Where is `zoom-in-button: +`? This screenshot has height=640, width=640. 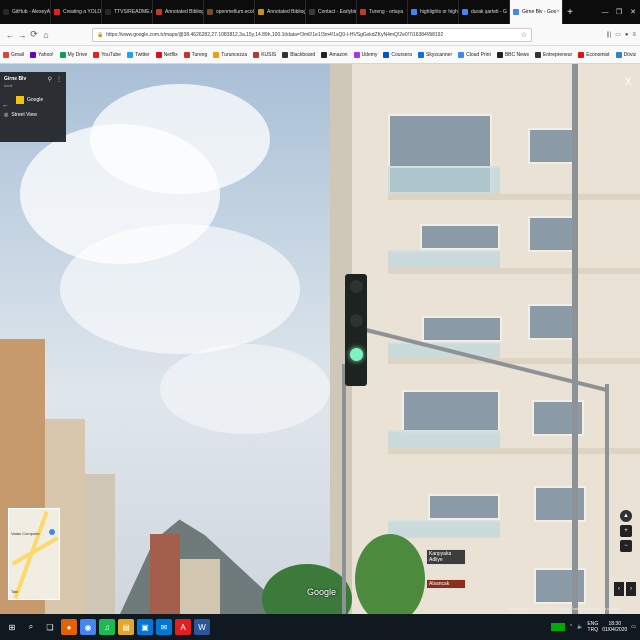 zoom-in-button: + is located at coordinates (626, 531).